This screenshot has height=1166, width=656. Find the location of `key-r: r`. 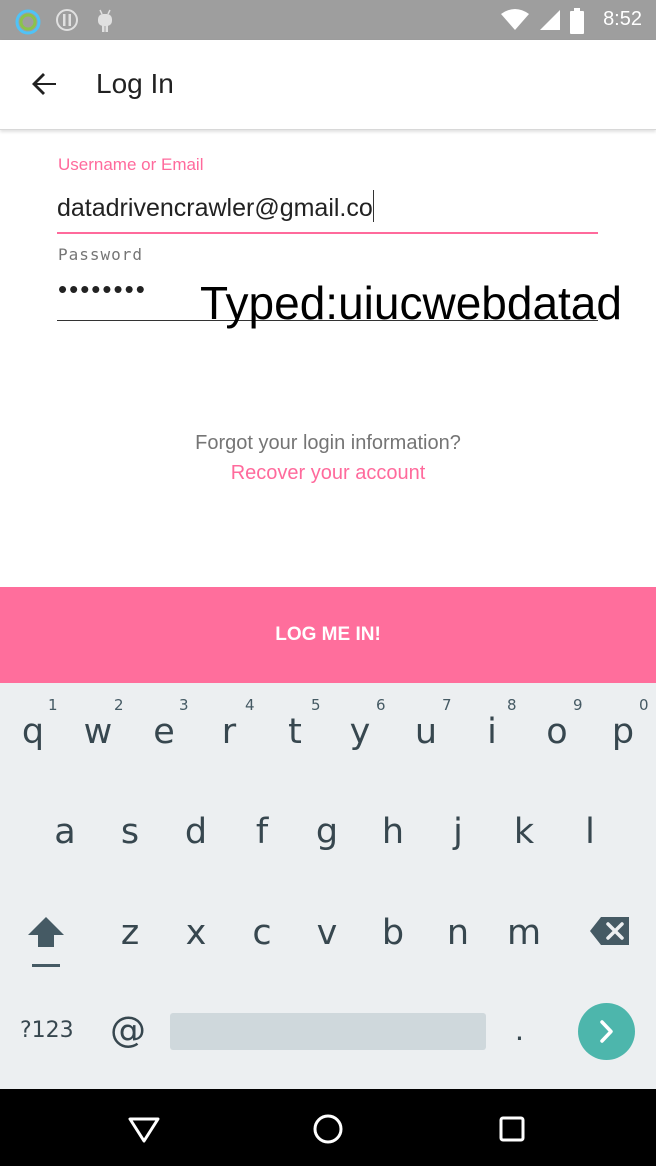

key-r: r is located at coordinates (229, 732).